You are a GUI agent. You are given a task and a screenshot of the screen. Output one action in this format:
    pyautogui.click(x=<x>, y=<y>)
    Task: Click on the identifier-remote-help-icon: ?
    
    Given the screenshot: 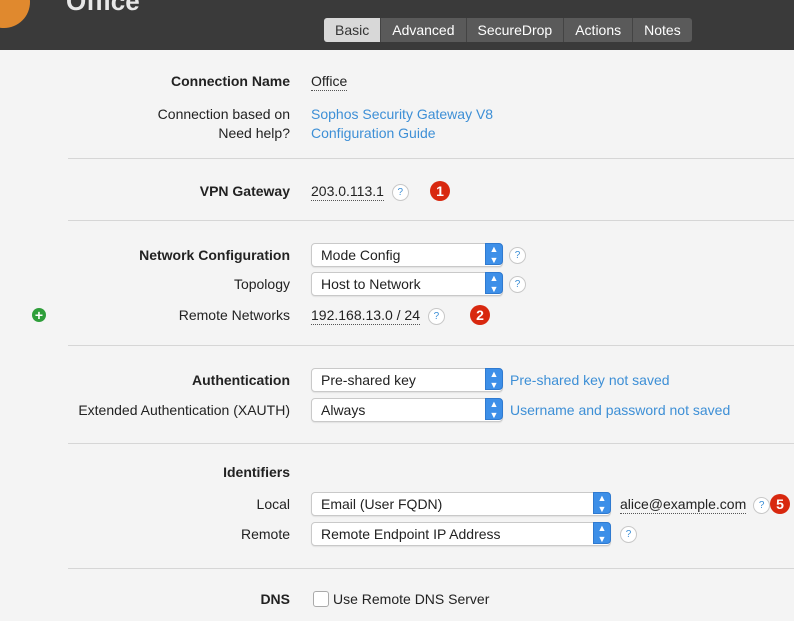 What is the action you would take?
    pyautogui.click(x=628, y=534)
    